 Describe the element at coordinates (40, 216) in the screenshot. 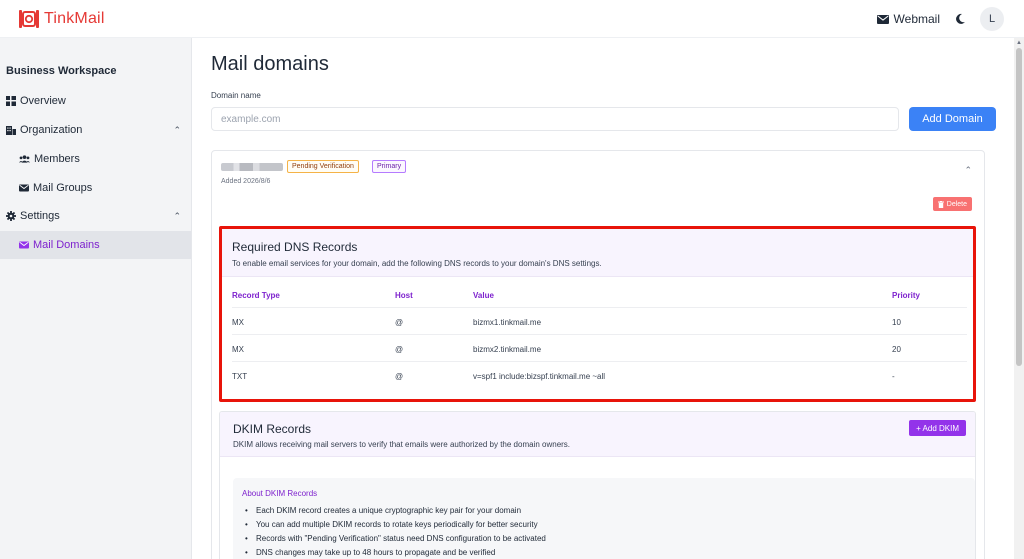

I see `sidebar-item-label: Settings` at that location.